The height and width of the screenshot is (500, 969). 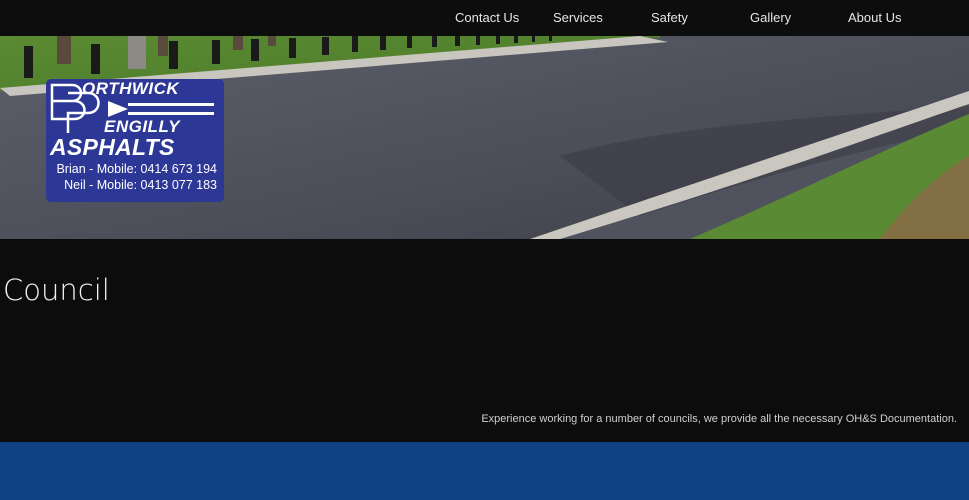 I want to click on logo-text-line1: ORTHWICK, so click(x=131, y=88).